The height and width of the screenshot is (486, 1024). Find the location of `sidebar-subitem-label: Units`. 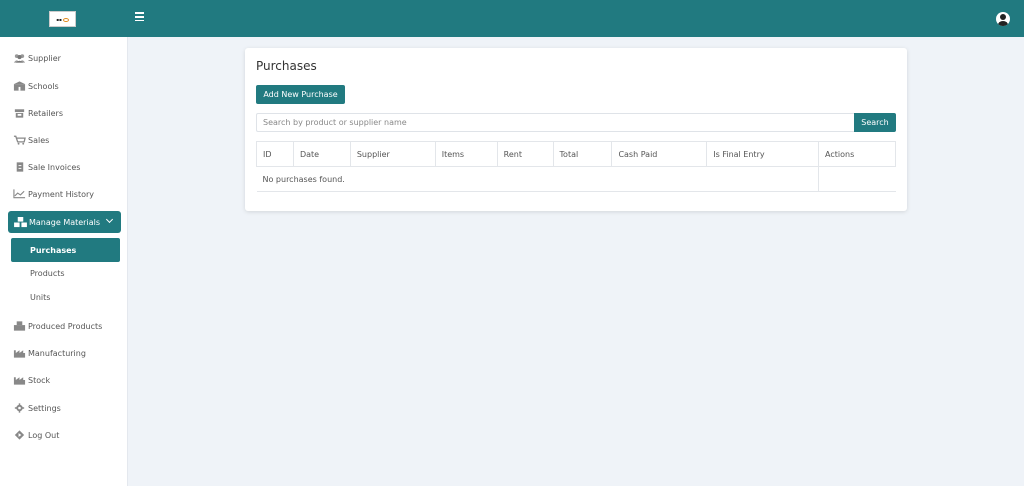

sidebar-subitem-label: Units is located at coordinates (40, 297).